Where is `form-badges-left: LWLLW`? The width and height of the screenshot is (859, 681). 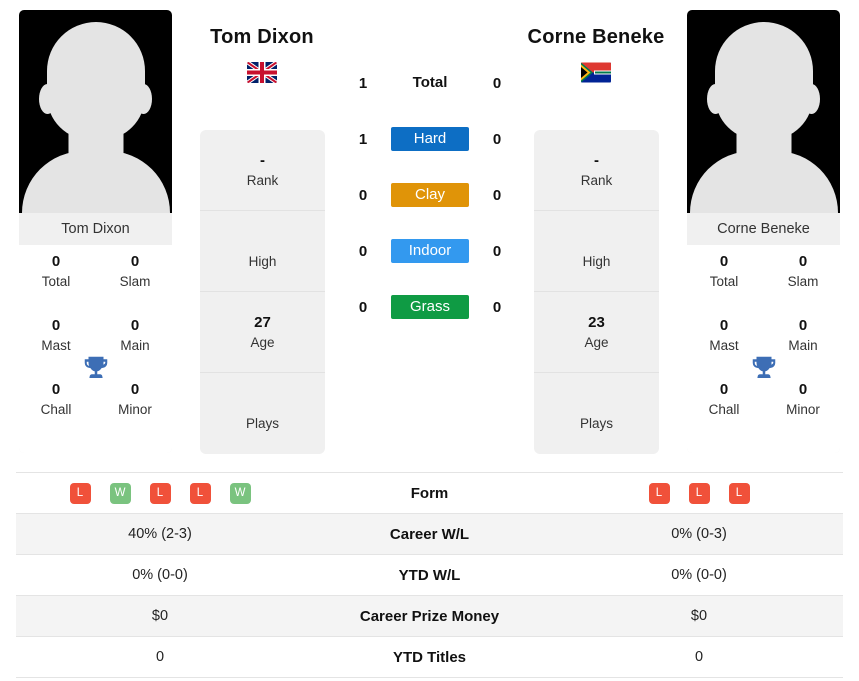 form-badges-left: LWLLW is located at coordinates (160, 493).